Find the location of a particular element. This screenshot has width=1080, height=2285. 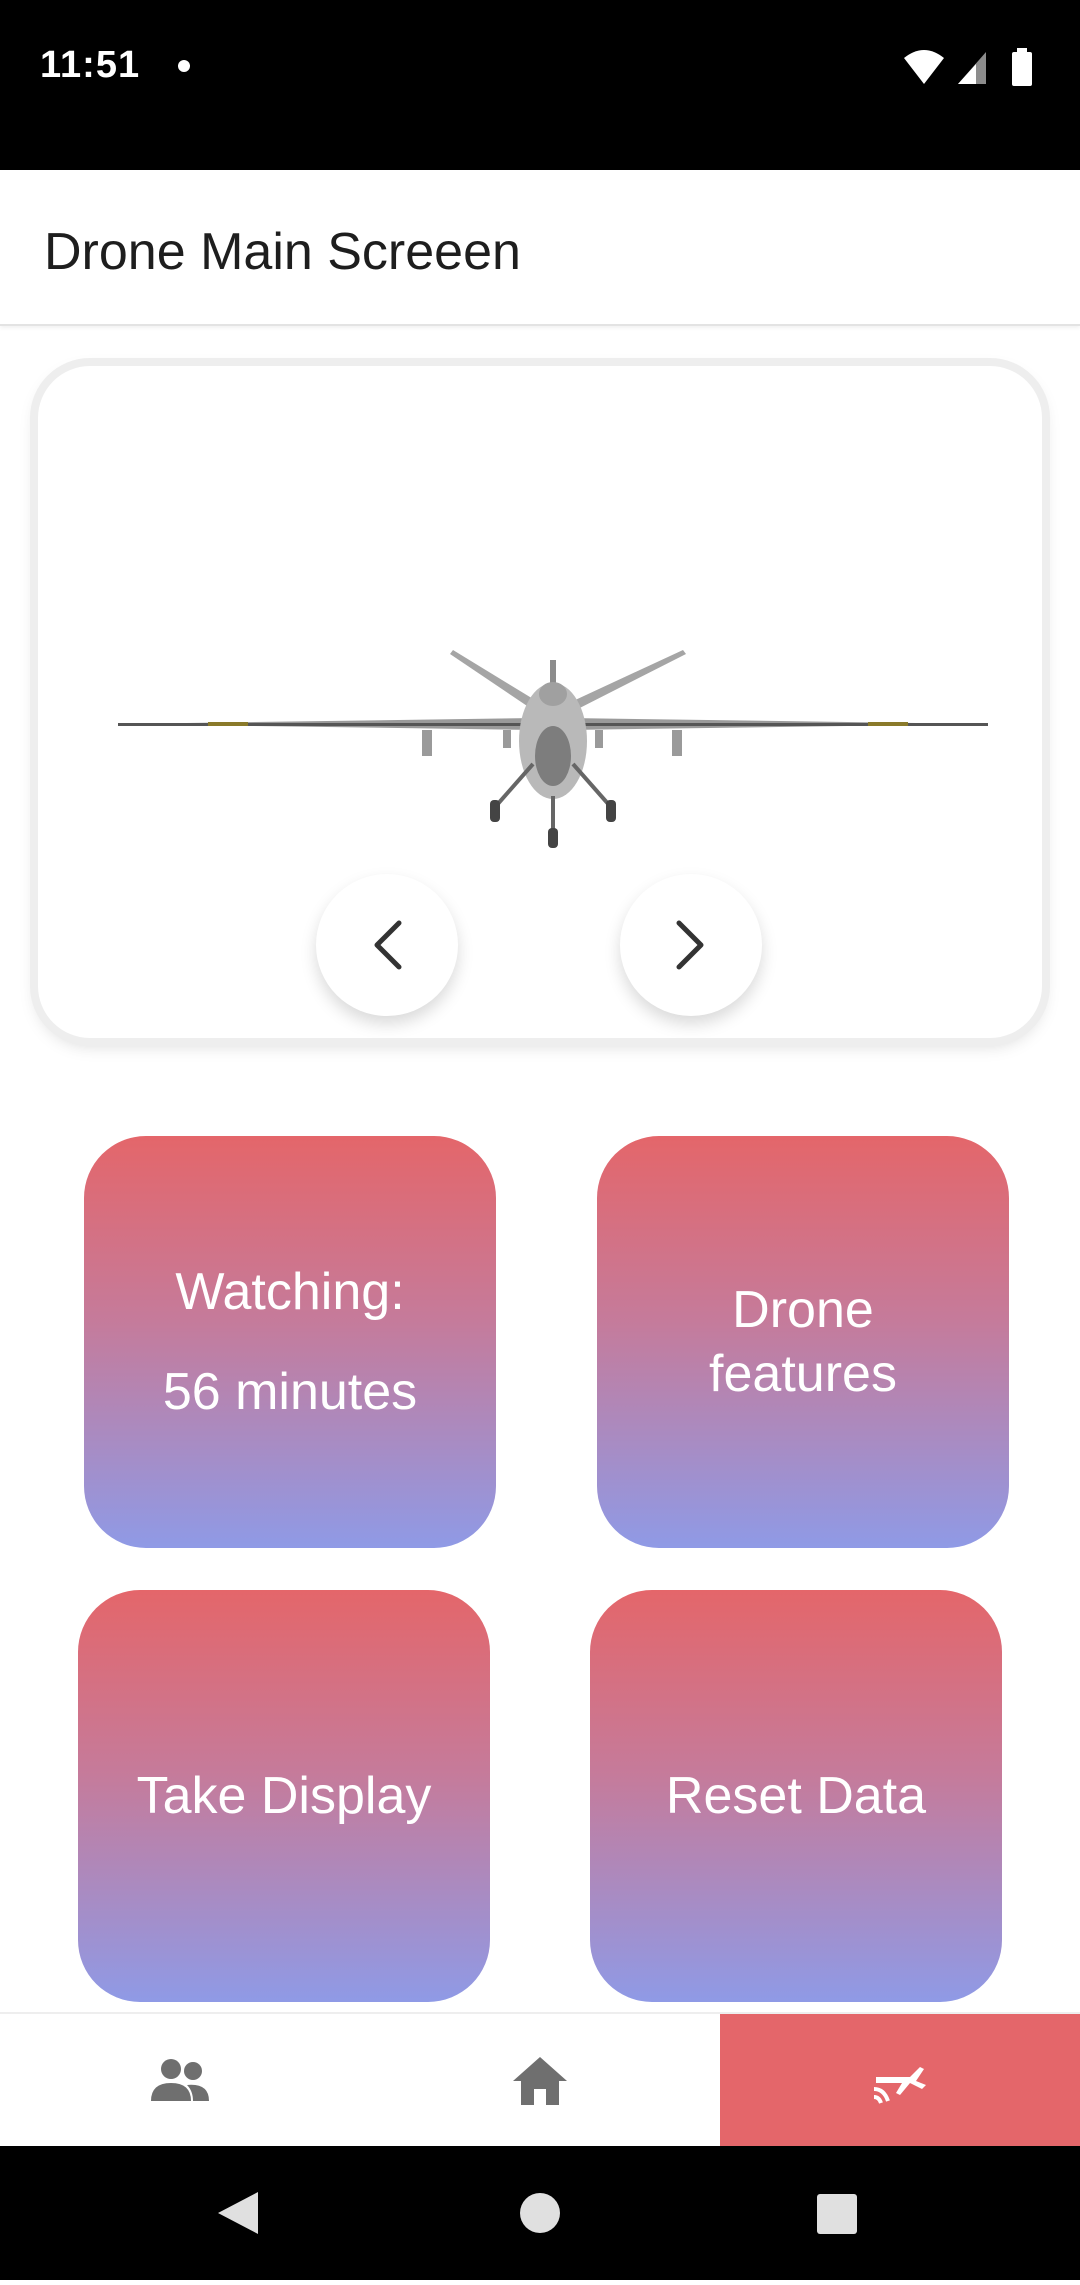

home-circle-icon is located at coordinates (540, 2213).